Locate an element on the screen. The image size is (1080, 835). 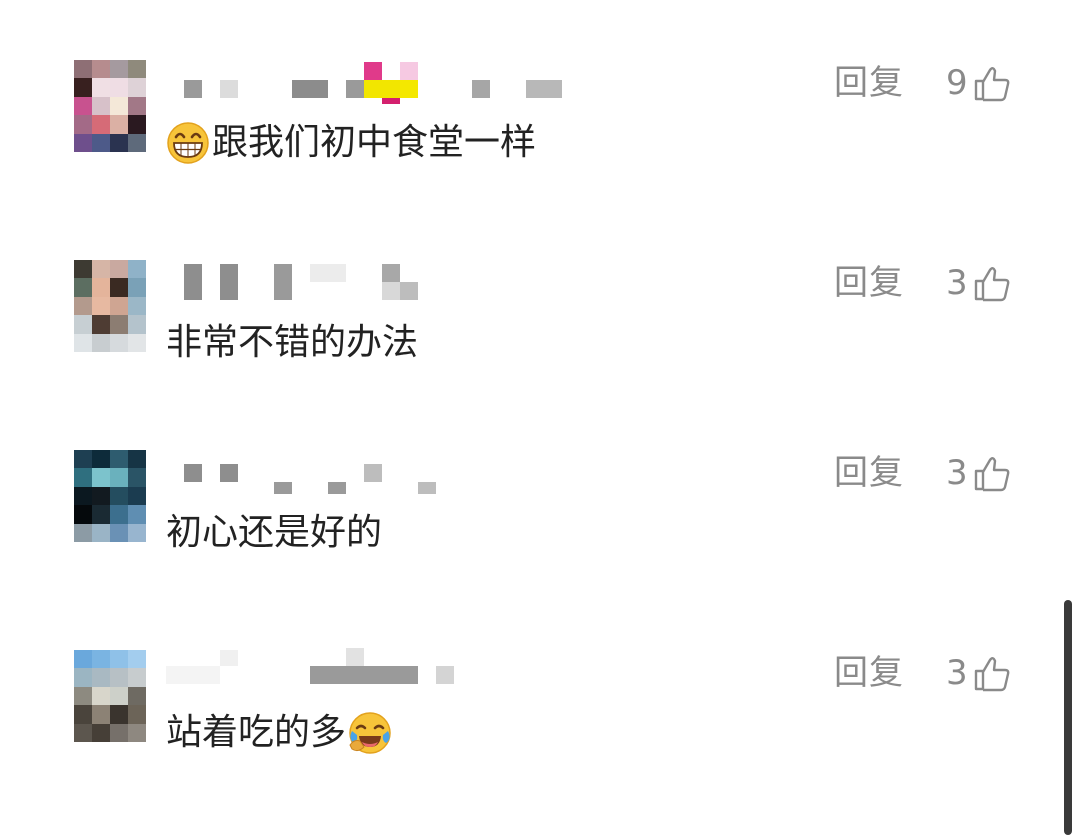
comment-text-row: 站着吃的多 is located at coordinates (279, 733).